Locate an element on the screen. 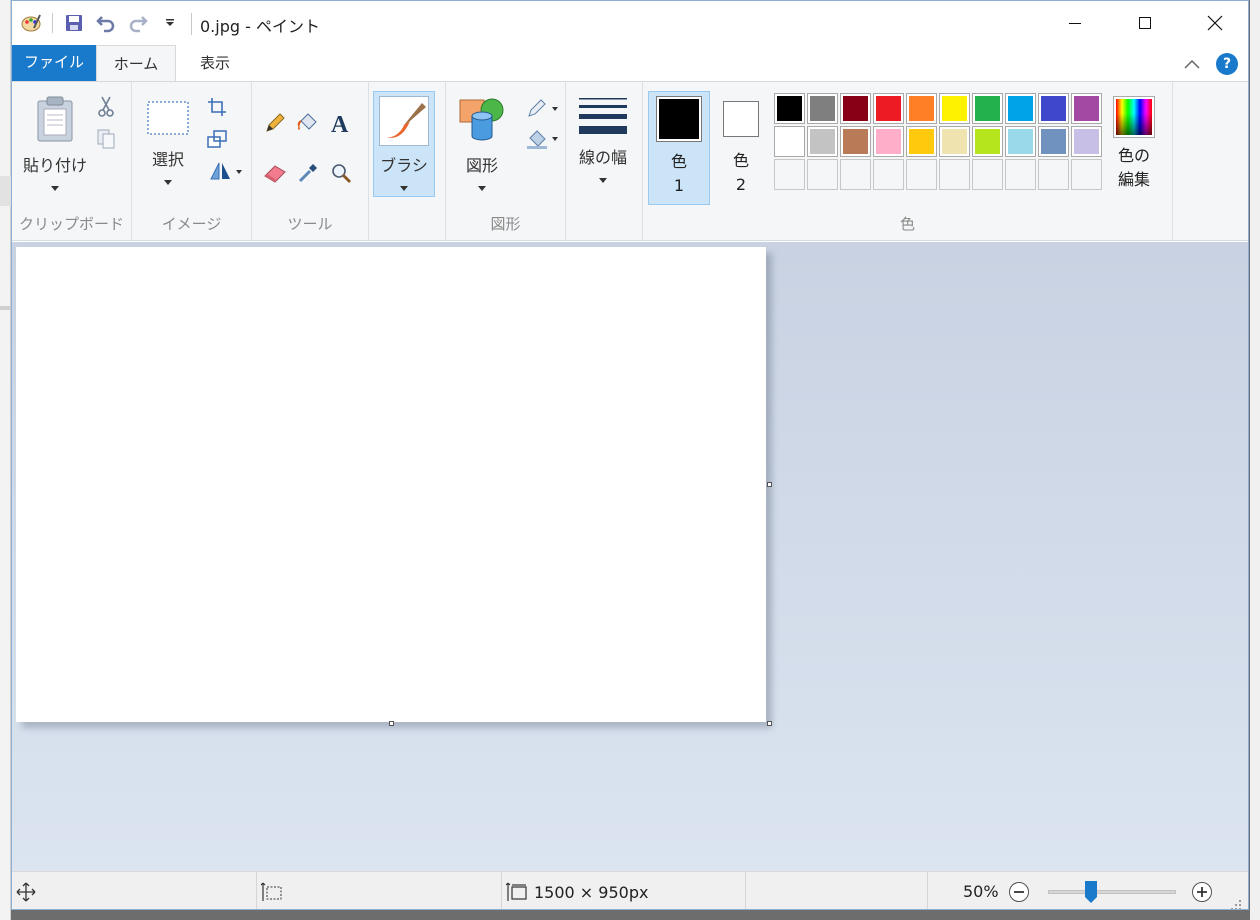 This screenshot has height=920, width=1260. eraser-icon is located at coordinates (275, 173).